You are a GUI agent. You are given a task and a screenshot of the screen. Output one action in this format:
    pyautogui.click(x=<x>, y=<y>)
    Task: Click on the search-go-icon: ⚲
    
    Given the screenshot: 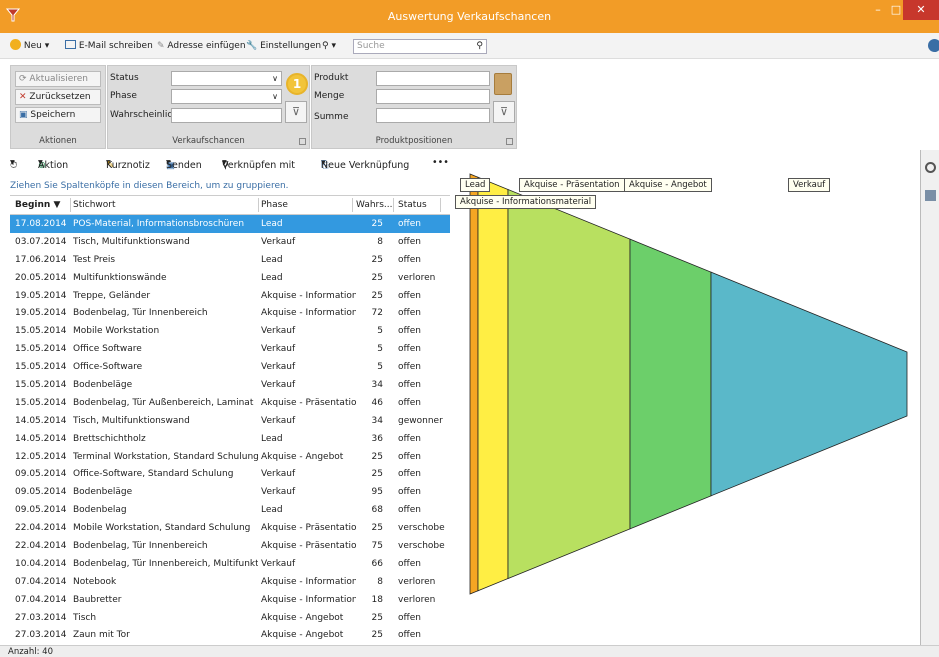 What is the action you would take?
    pyautogui.click(x=479, y=46)
    